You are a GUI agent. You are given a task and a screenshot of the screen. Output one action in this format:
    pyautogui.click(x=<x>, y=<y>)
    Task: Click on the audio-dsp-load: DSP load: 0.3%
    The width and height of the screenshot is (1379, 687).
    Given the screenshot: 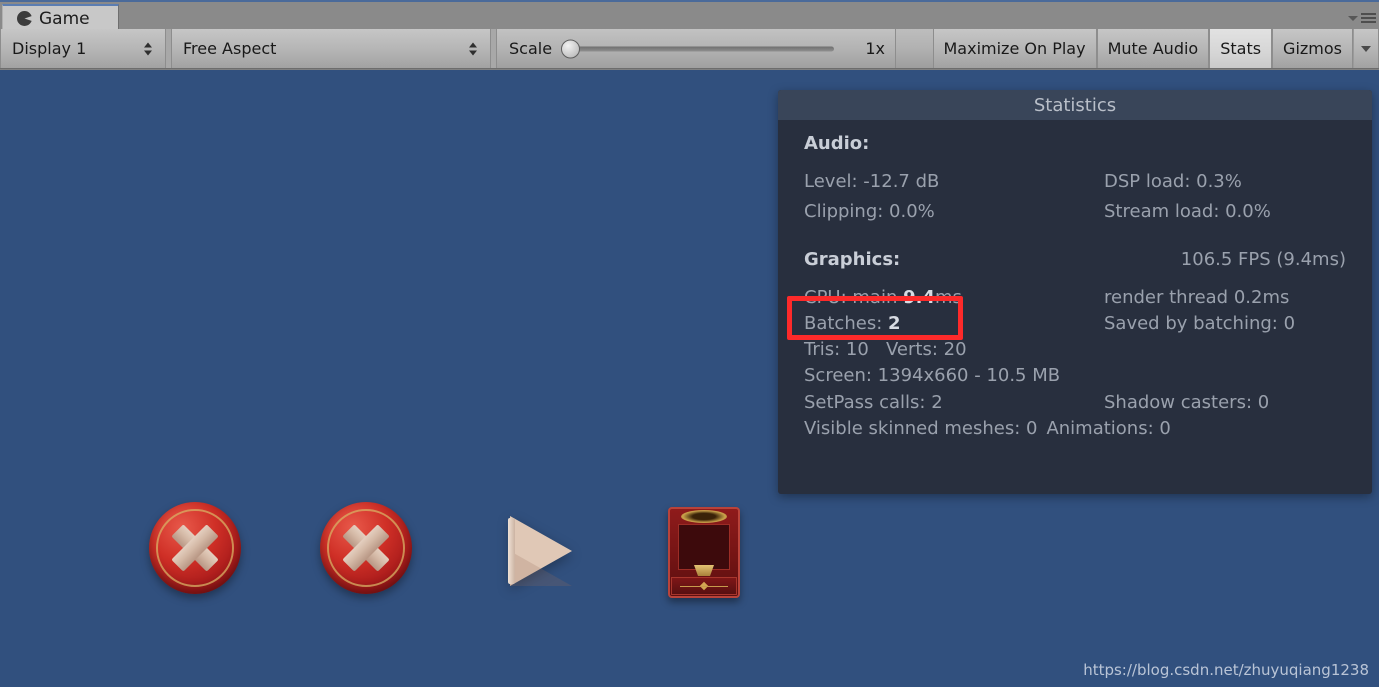 What is the action you would take?
    pyautogui.click(x=1173, y=181)
    